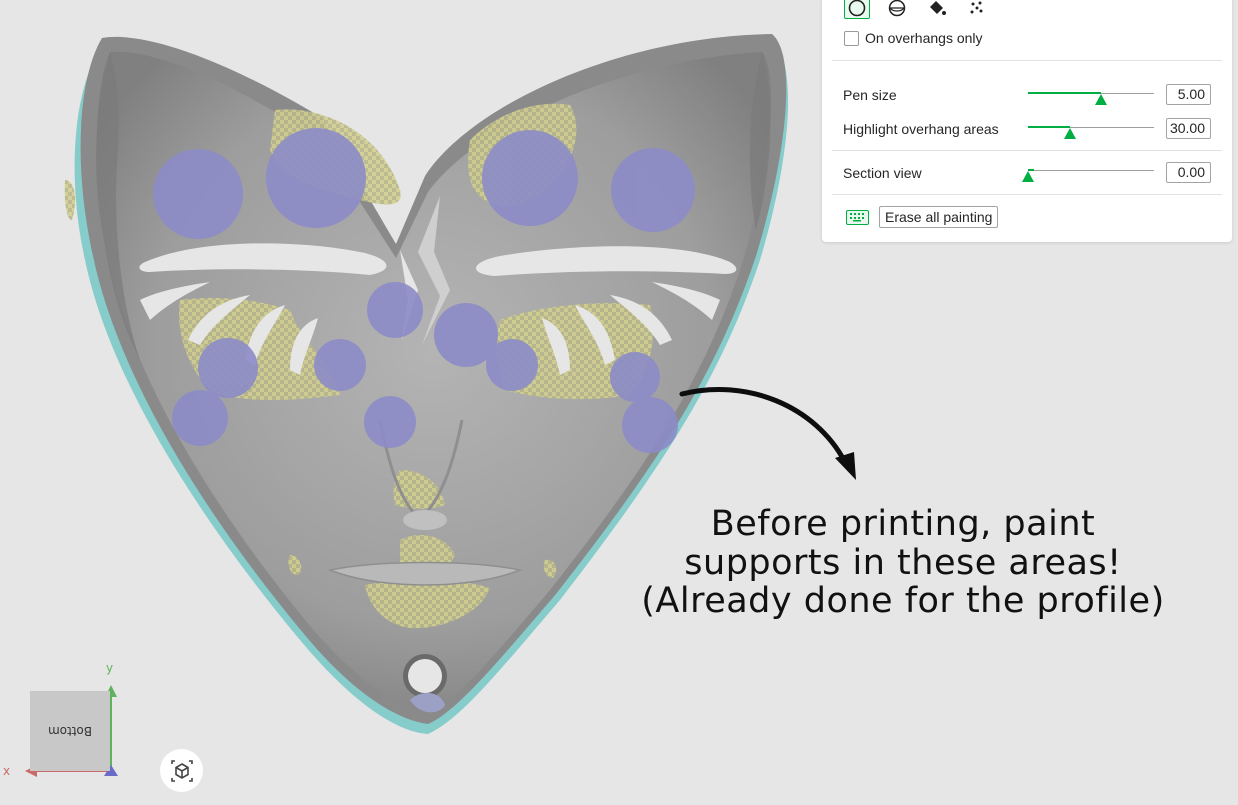 The width and height of the screenshot is (1238, 805). What do you see at coordinates (903, 601) in the screenshot?
I see `annotation-line-3: (Already done for the profile)` at bounding box center [903, 601].